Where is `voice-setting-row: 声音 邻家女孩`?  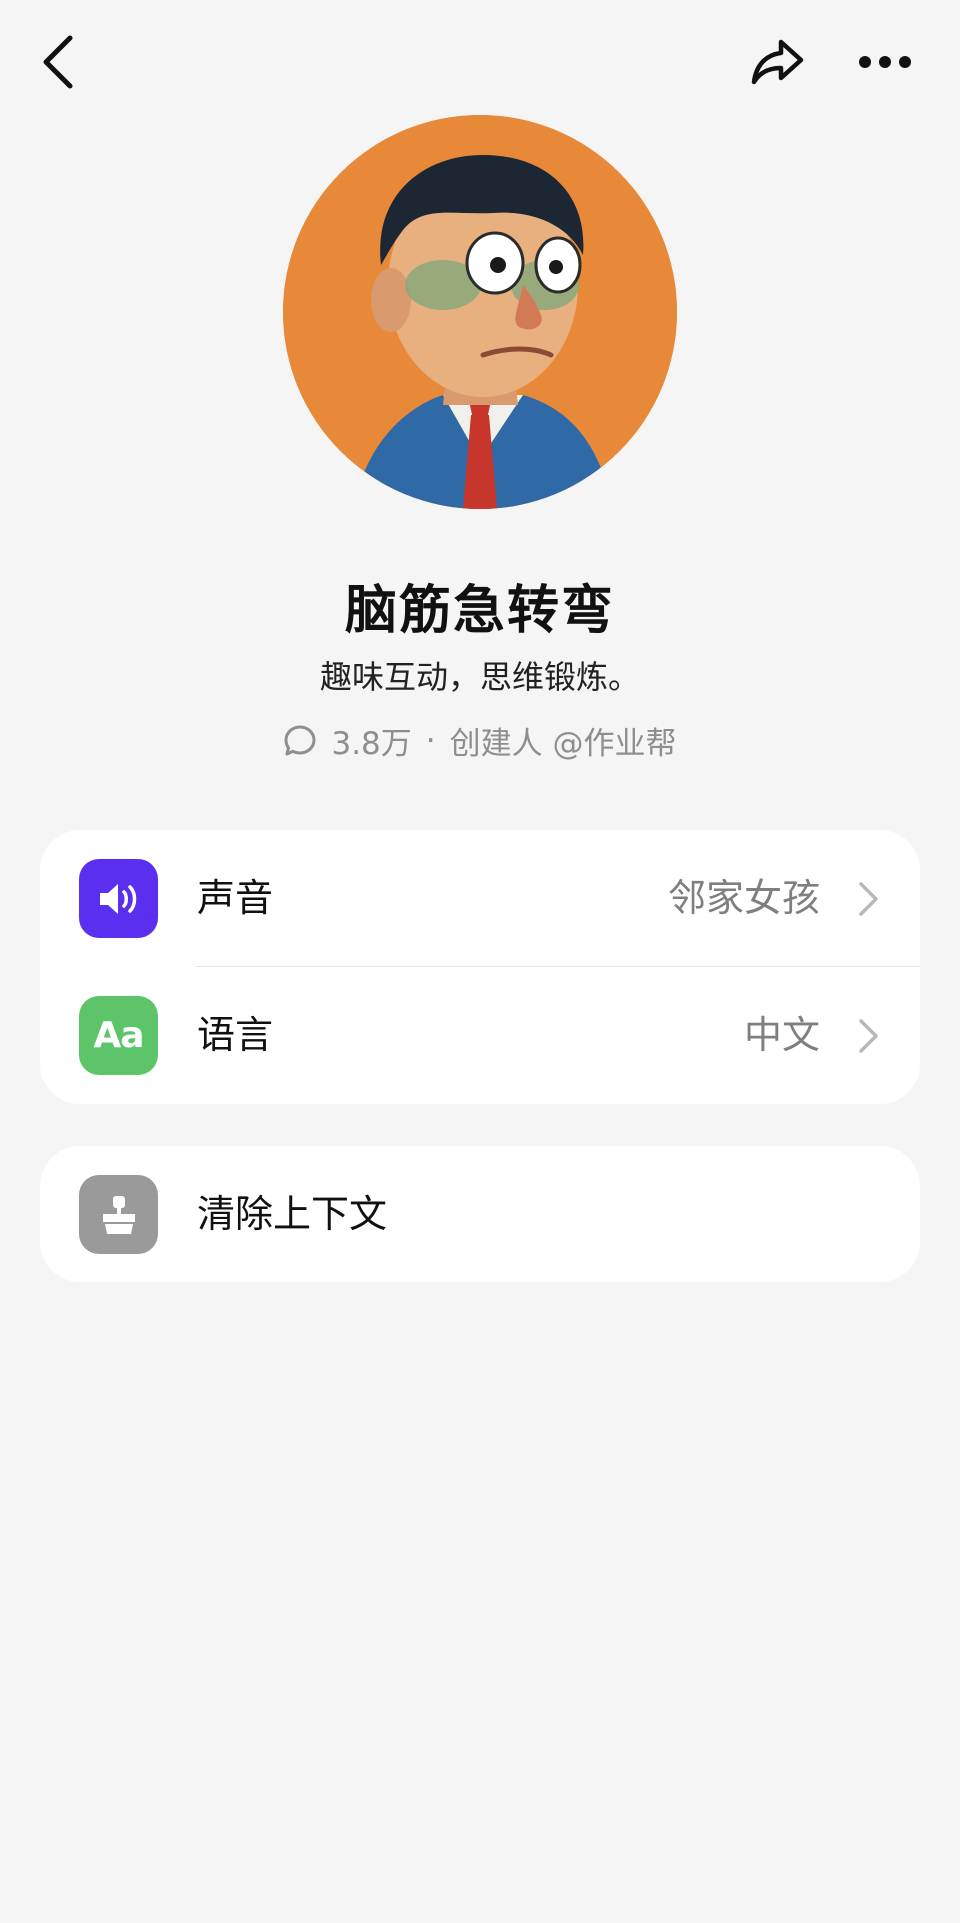
voice-setting-row: 声音 邻家女孩 is located at coordinates (480, 898).